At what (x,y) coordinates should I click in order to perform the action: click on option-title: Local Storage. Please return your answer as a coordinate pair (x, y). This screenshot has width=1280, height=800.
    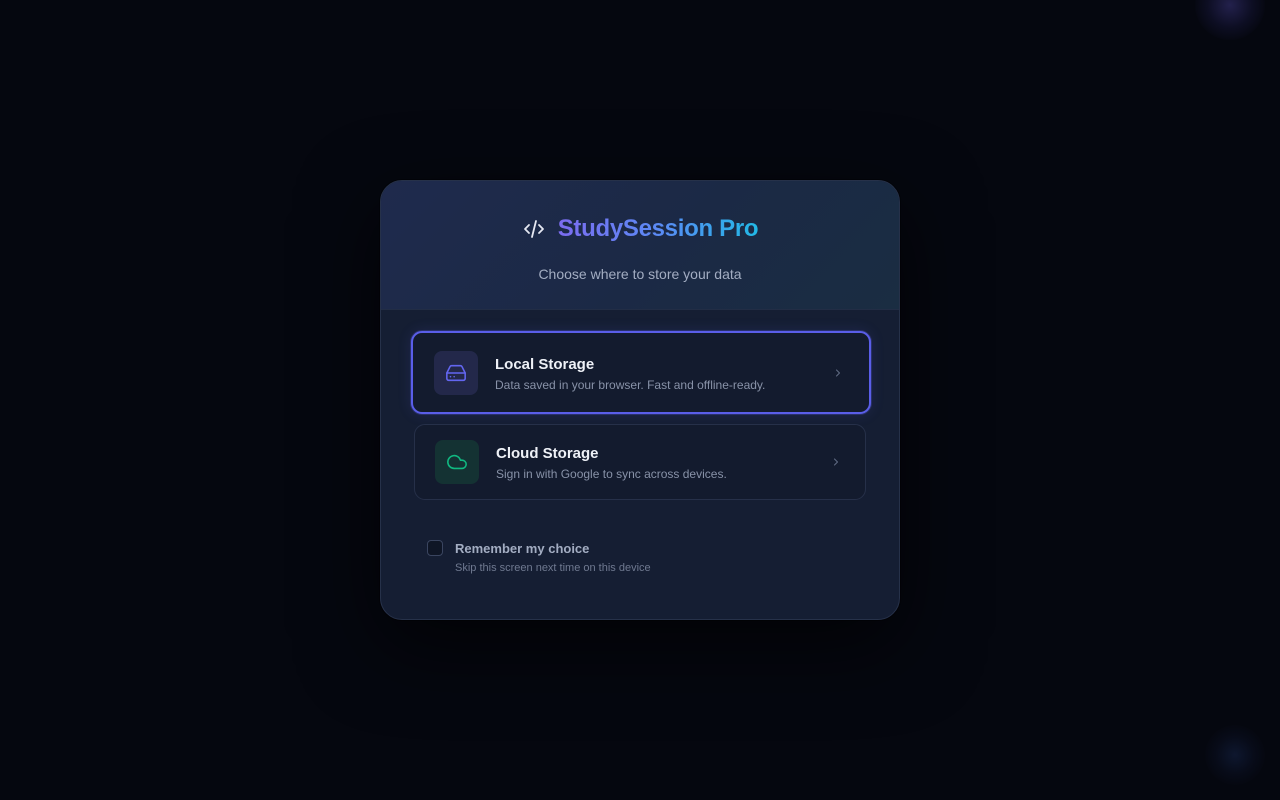
    Looking at the image, I should click on (545, 364).